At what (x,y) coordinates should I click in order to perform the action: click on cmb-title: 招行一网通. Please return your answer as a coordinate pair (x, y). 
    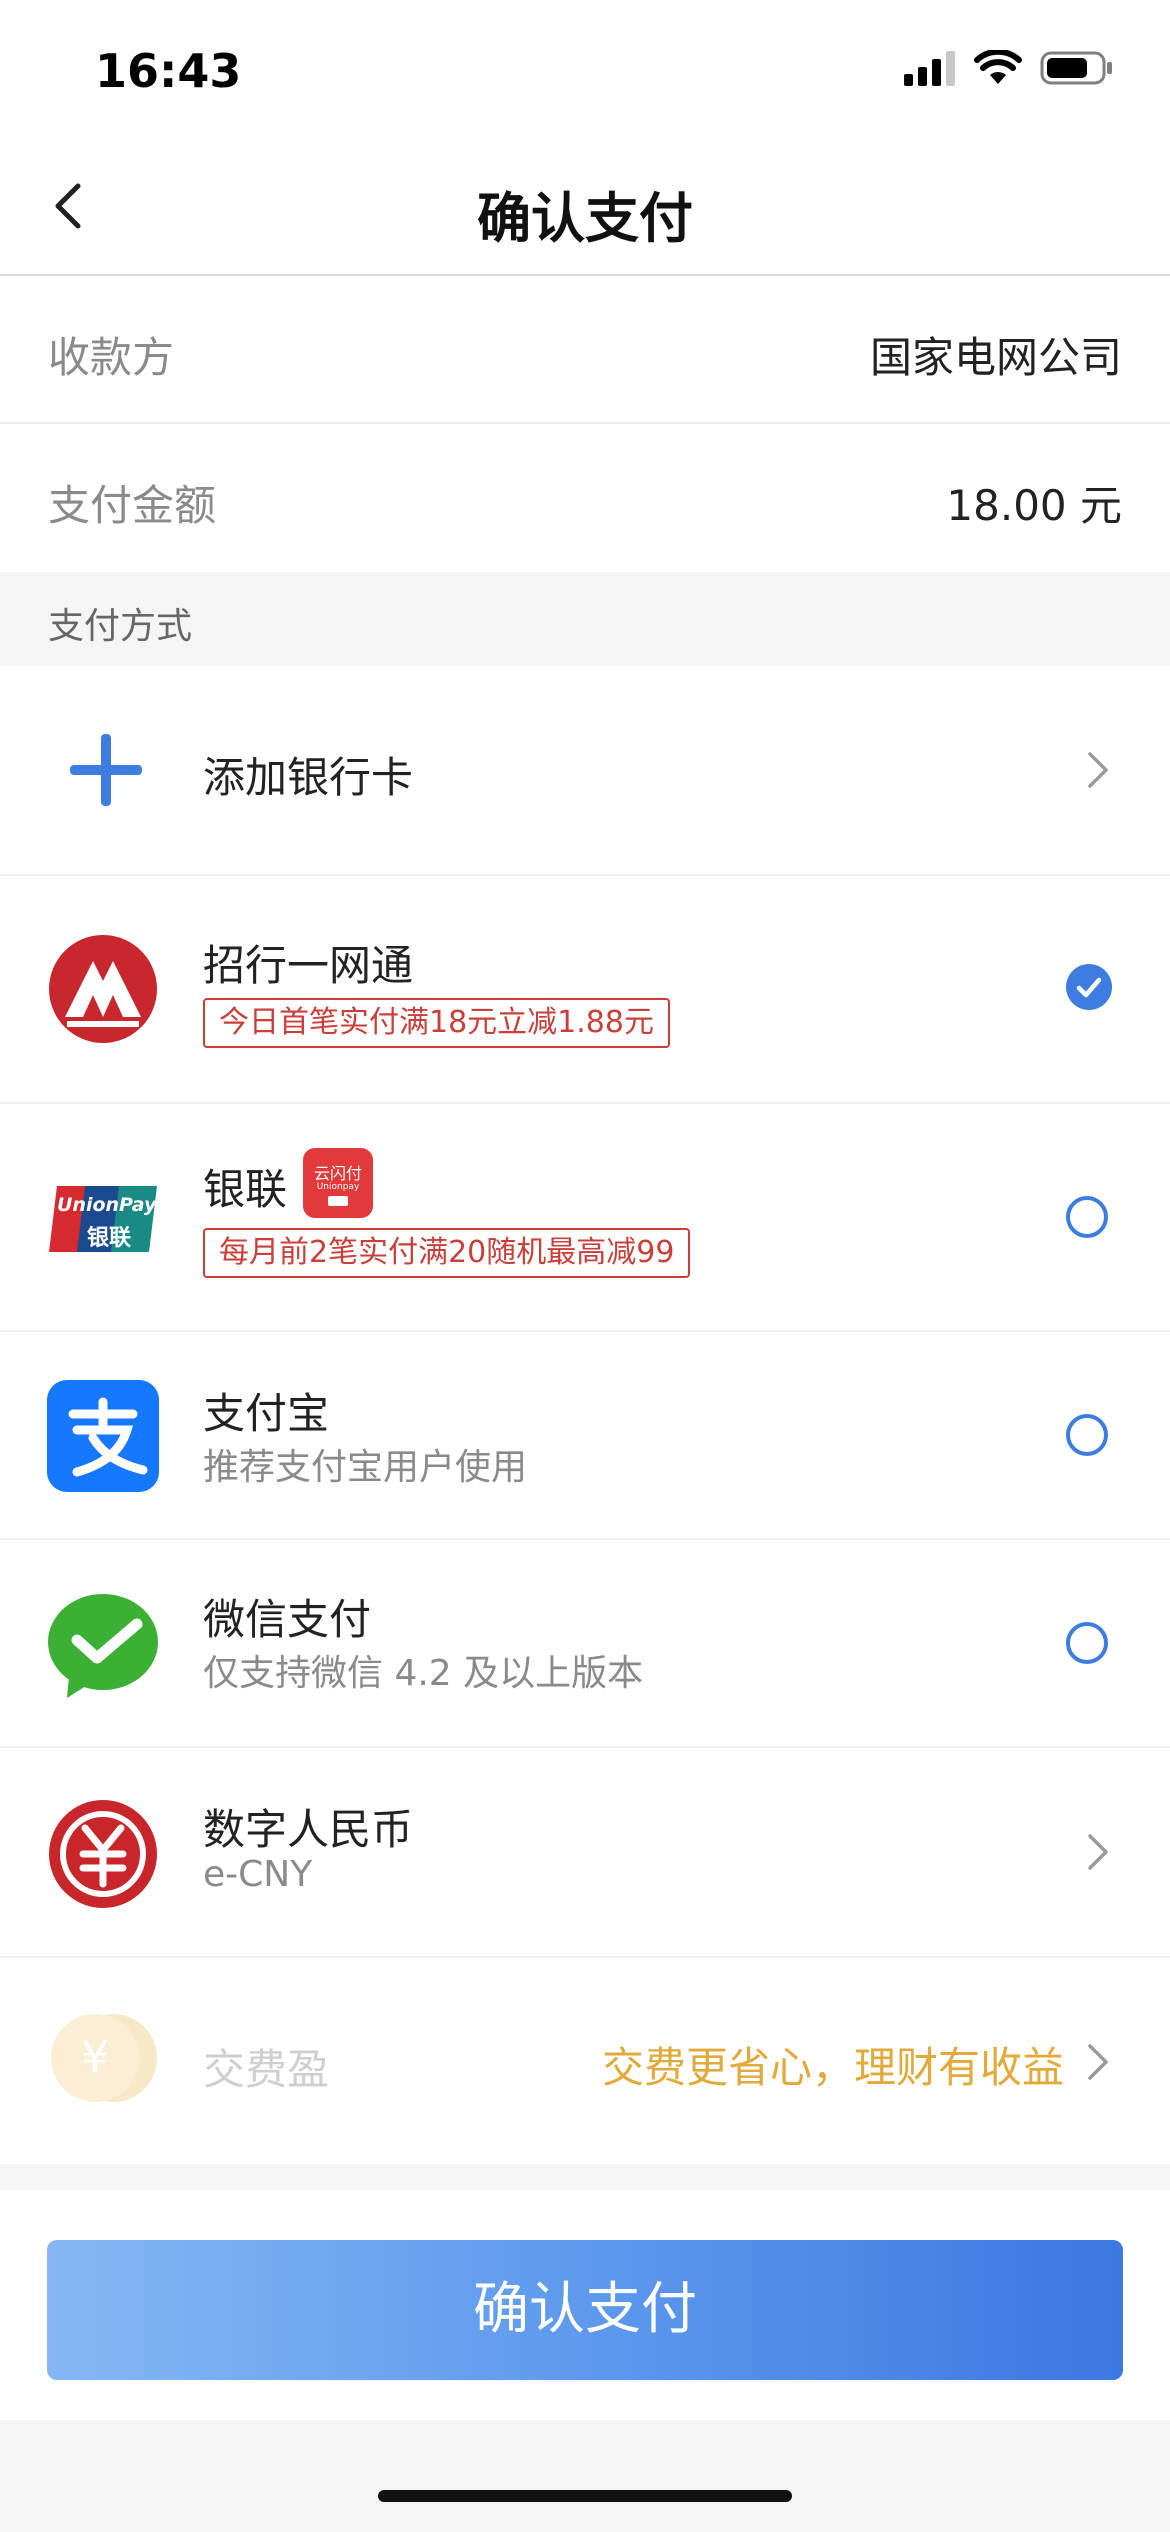
    Looking at the image, I should click on (308, 965).